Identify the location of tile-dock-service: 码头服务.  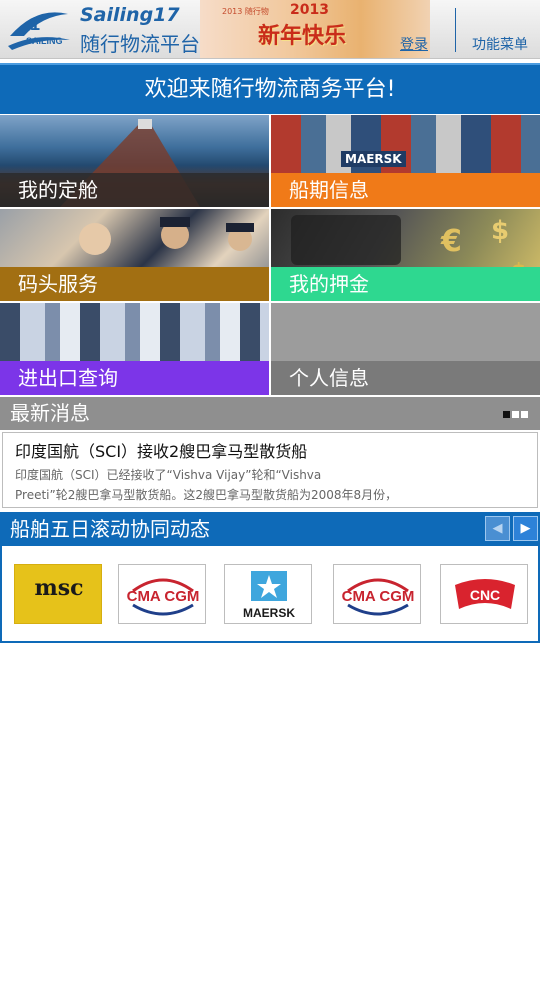
(134, 255).